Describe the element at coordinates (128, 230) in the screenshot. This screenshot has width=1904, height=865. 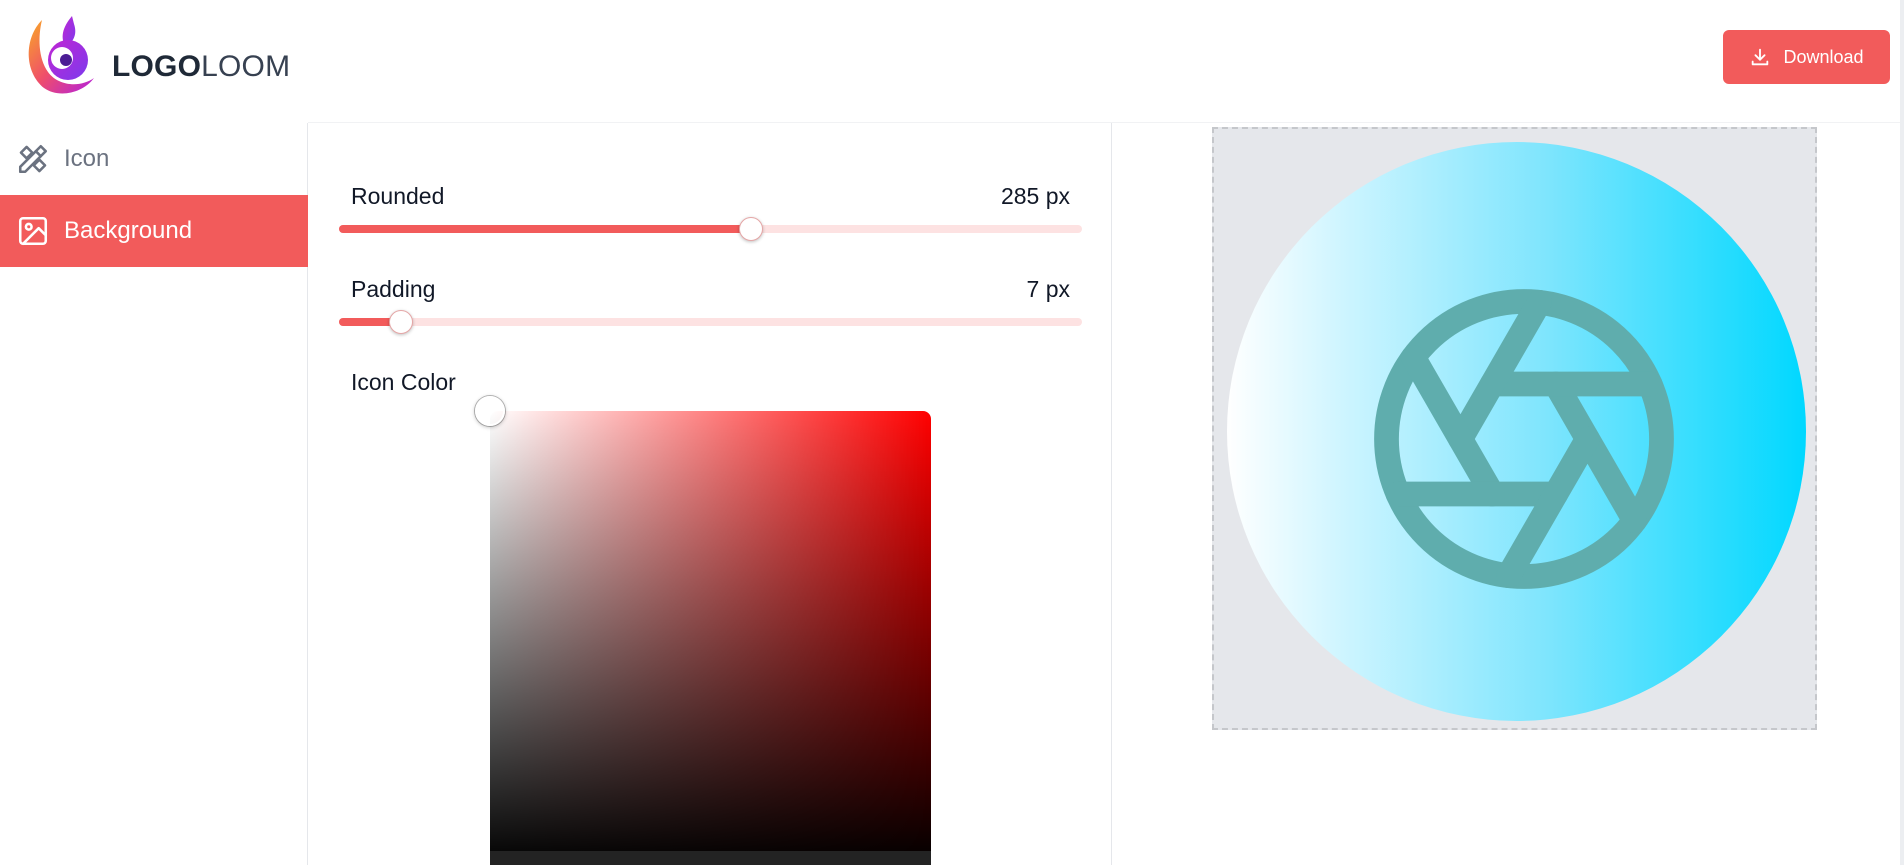
I see `sidebar-item-label: Background` at that location.